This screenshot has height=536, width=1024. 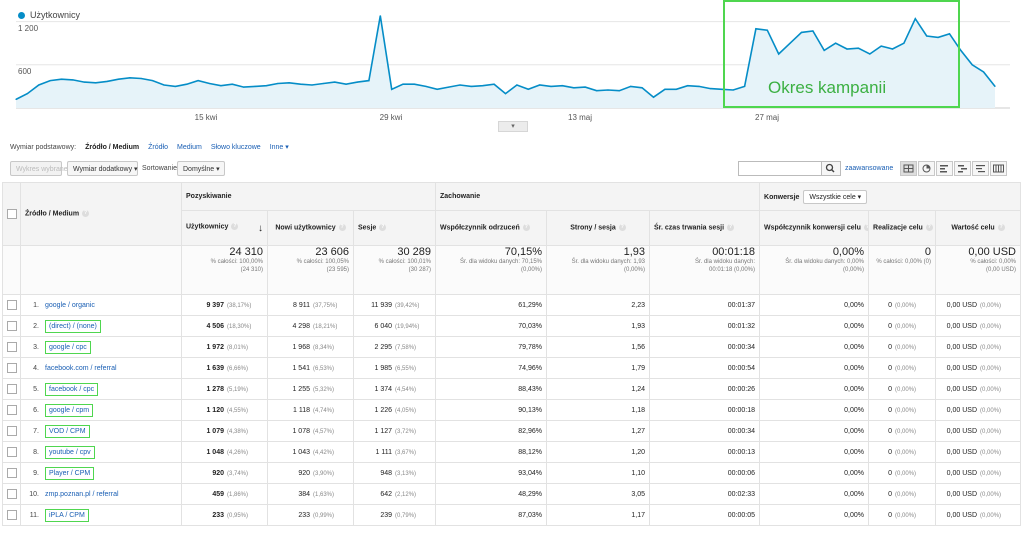 I want to click on source-medium-link: VOD / CPM, so click(x=67, y=431).